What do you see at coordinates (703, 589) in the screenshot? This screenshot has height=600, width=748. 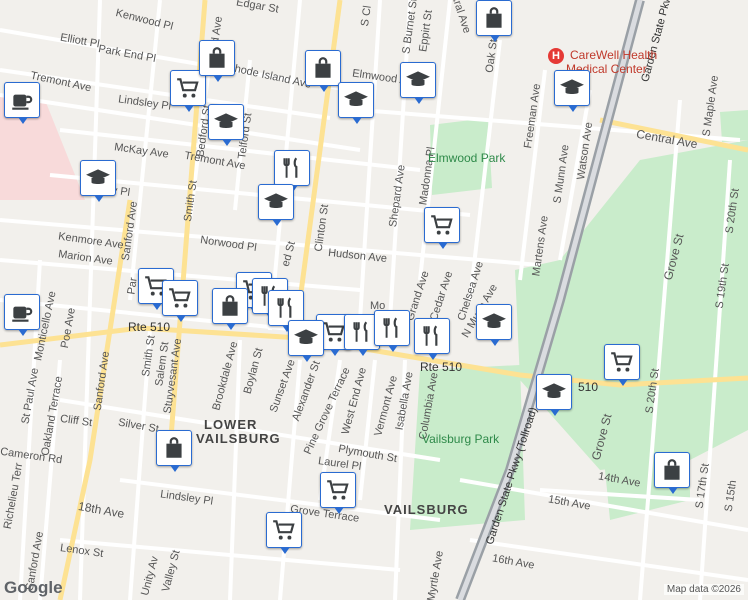 I see `map-attribution: Map data ©2026` at bounding box center [703, 589].